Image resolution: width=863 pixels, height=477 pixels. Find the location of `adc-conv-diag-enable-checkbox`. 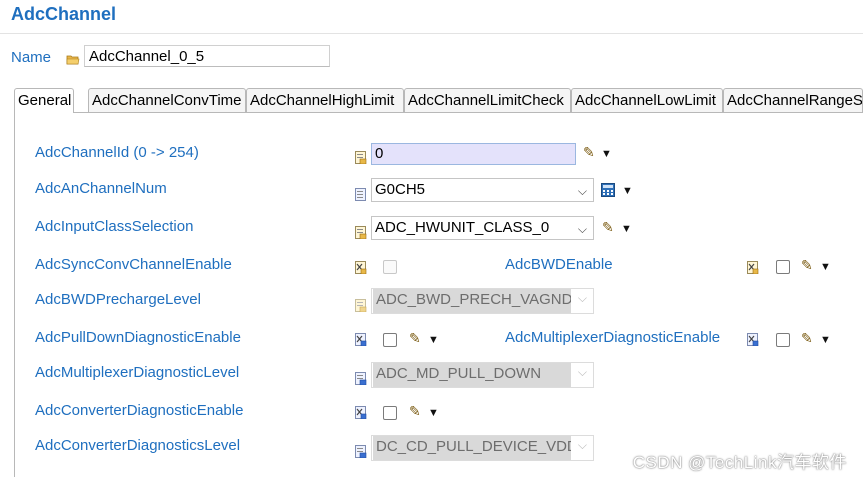

adc-conv-diag-enable-checkbox is located at coordinates (390, 413).